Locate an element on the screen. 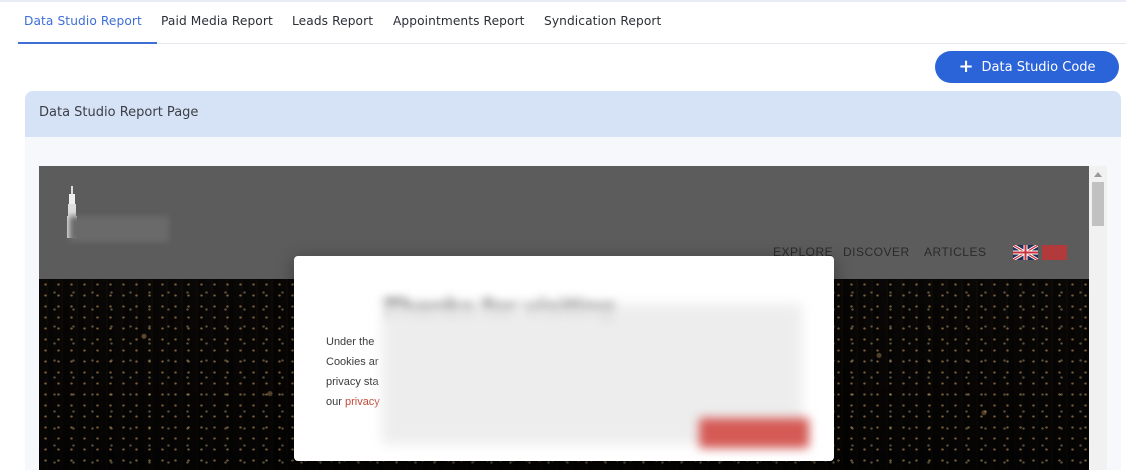 The height and width of the screenshot is (470, 1126). modal-text-line-3: privacy sta is located at coordinates (352, 382).